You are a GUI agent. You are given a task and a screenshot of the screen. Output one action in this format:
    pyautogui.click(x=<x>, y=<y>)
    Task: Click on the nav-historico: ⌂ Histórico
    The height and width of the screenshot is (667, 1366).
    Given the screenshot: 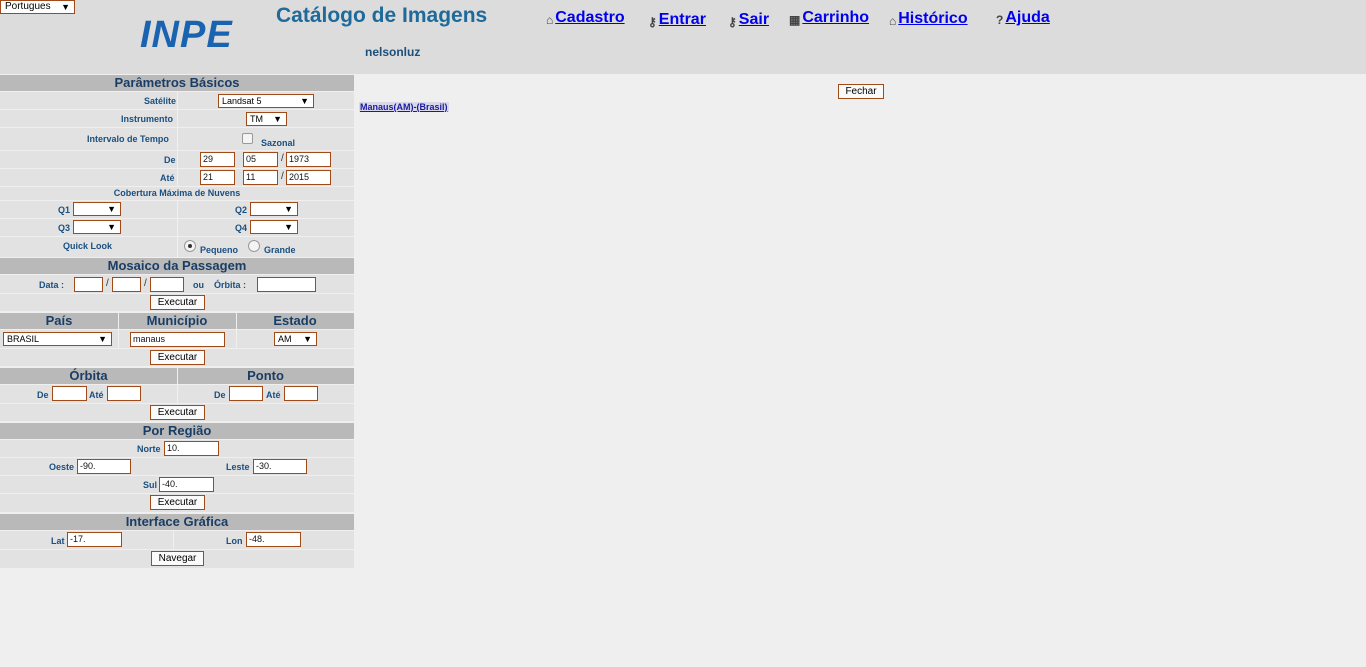 What is the action you would take?
    pyautogui.click(x=928, y=19)
    